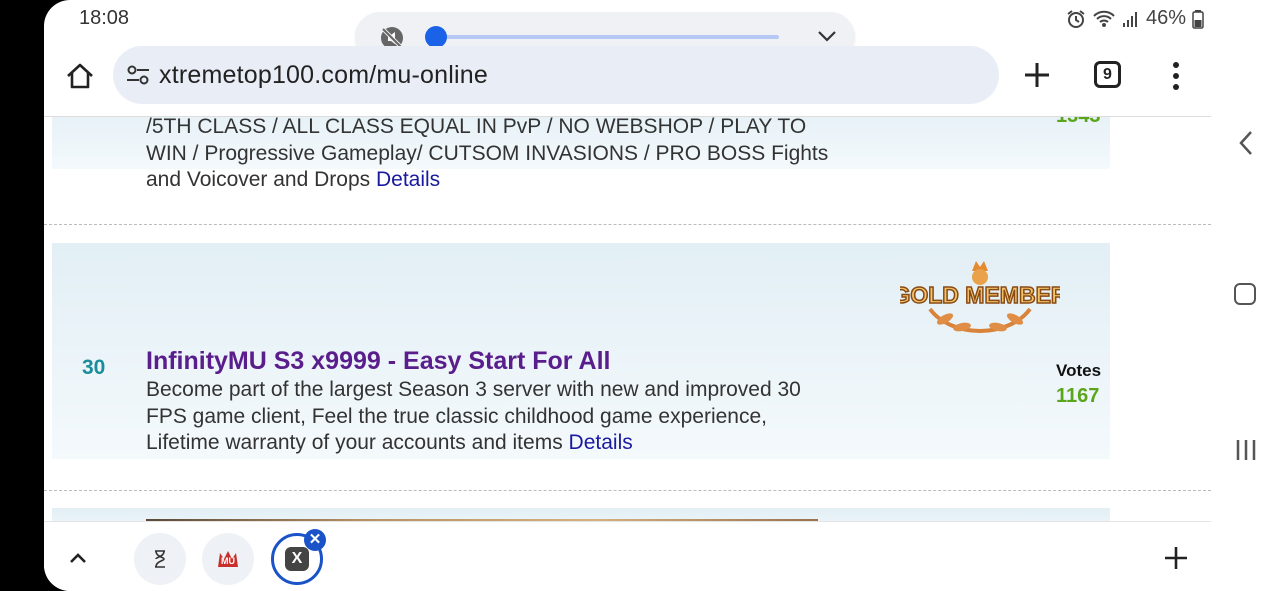 The height and width of the screenshot is (591, 1280). I want to click on chevron-down-icon, so click(827, 36).